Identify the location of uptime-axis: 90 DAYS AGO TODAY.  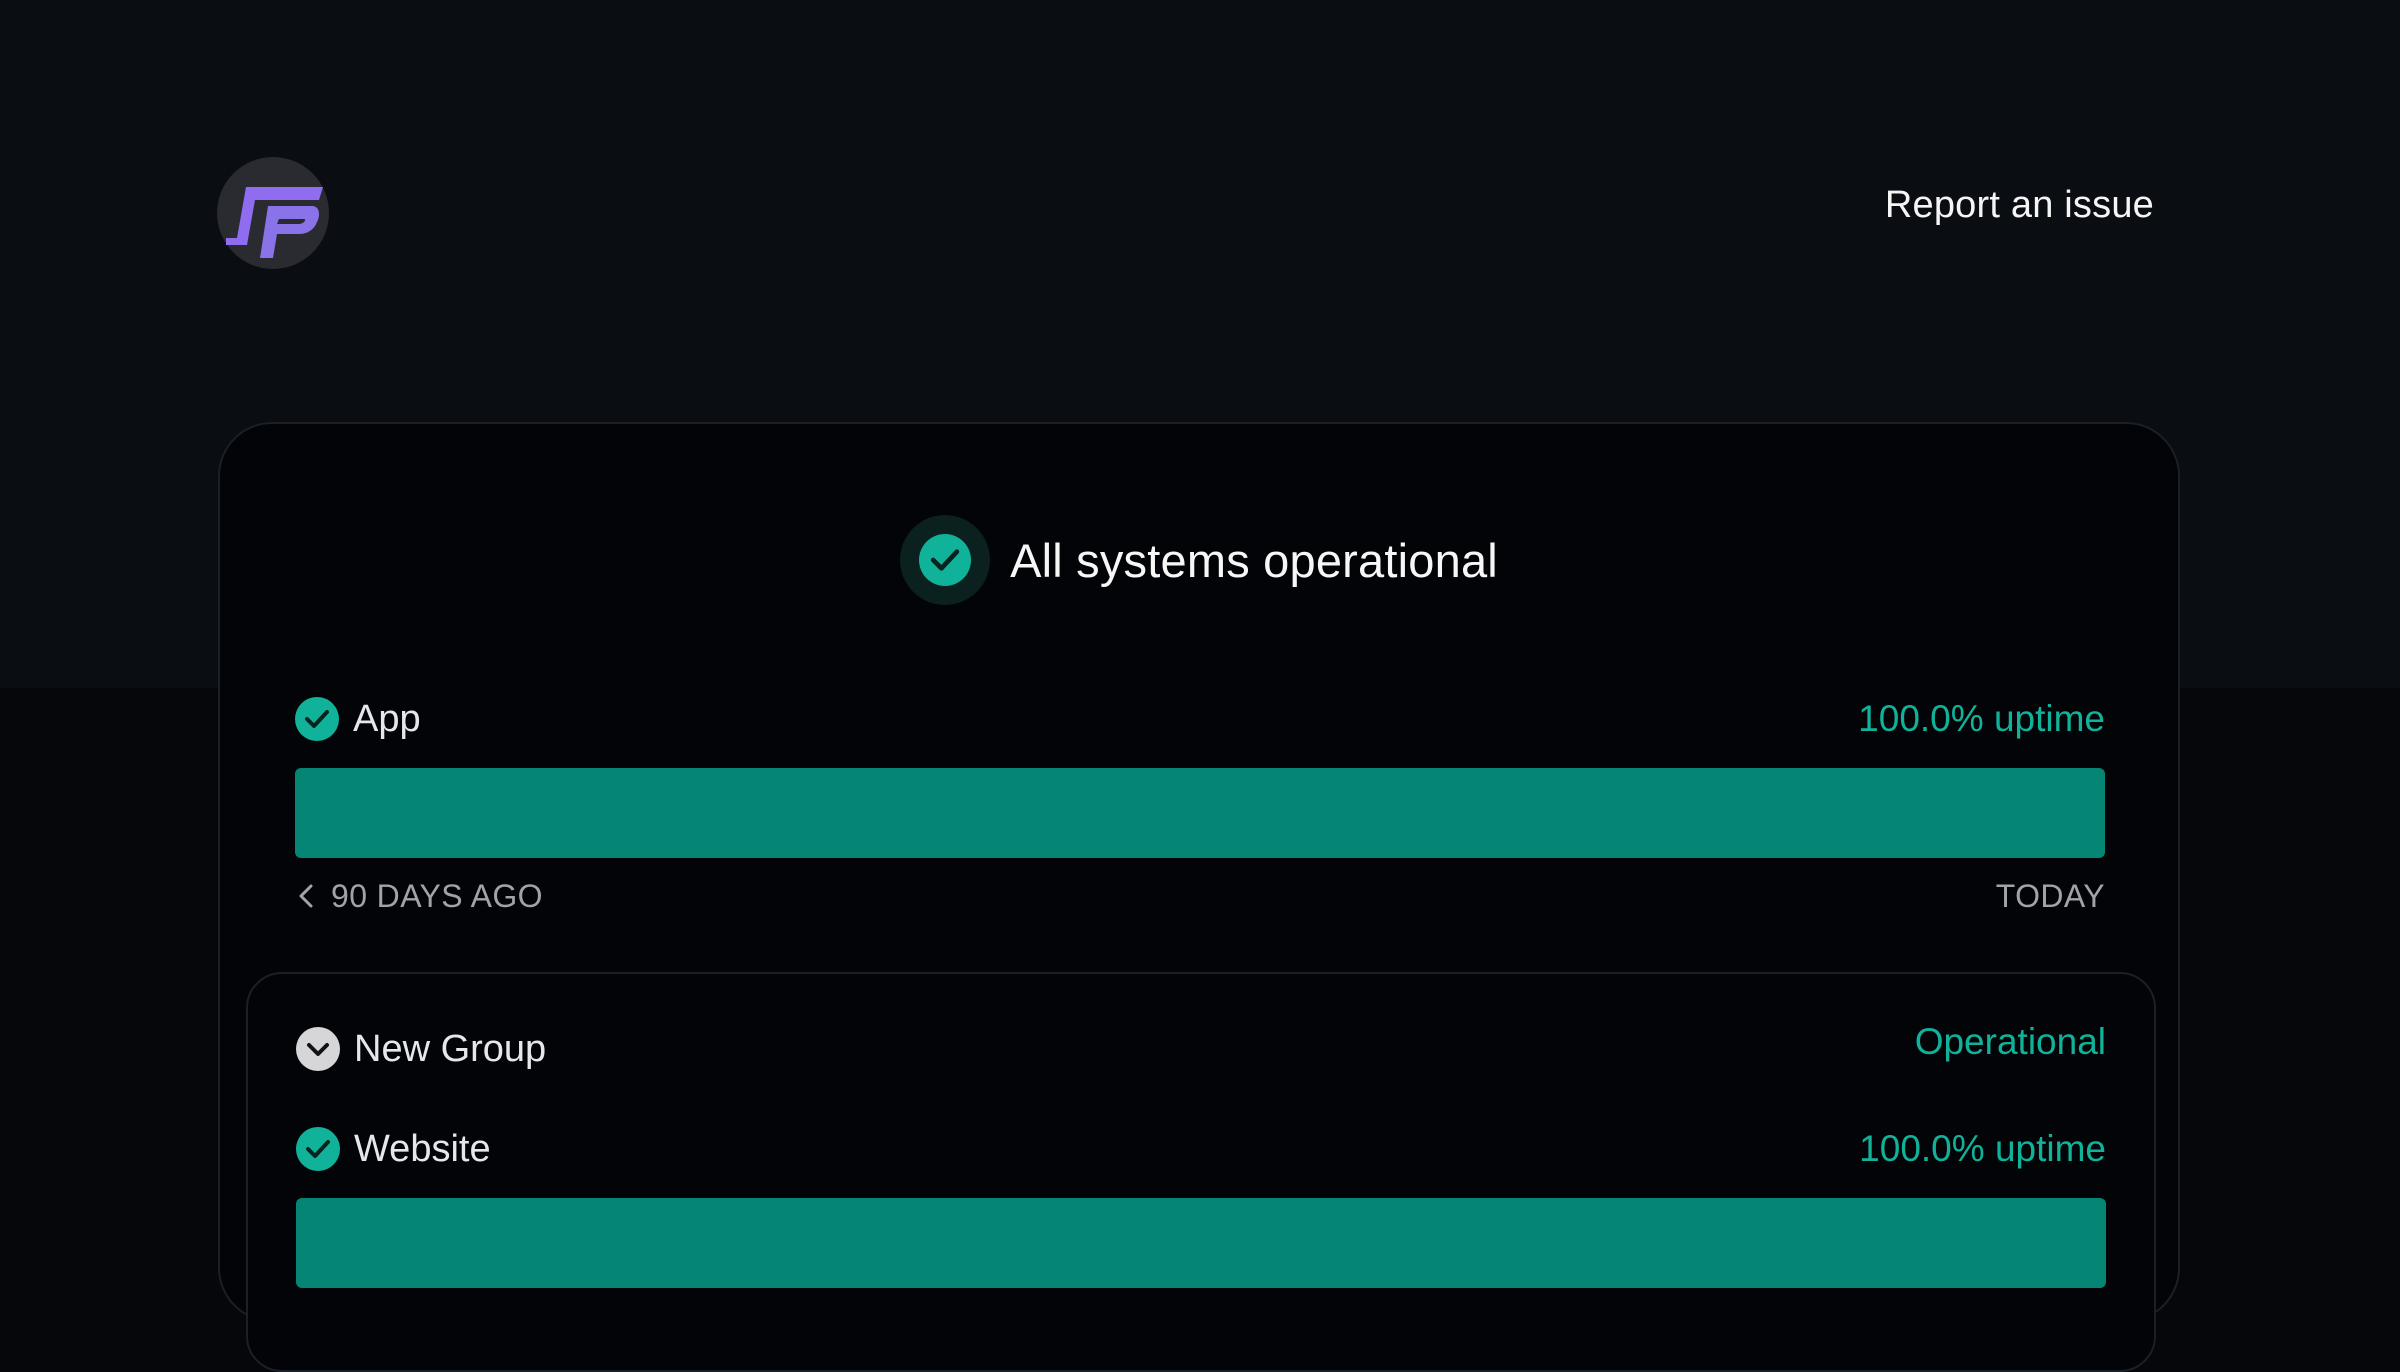
(1200, 896).